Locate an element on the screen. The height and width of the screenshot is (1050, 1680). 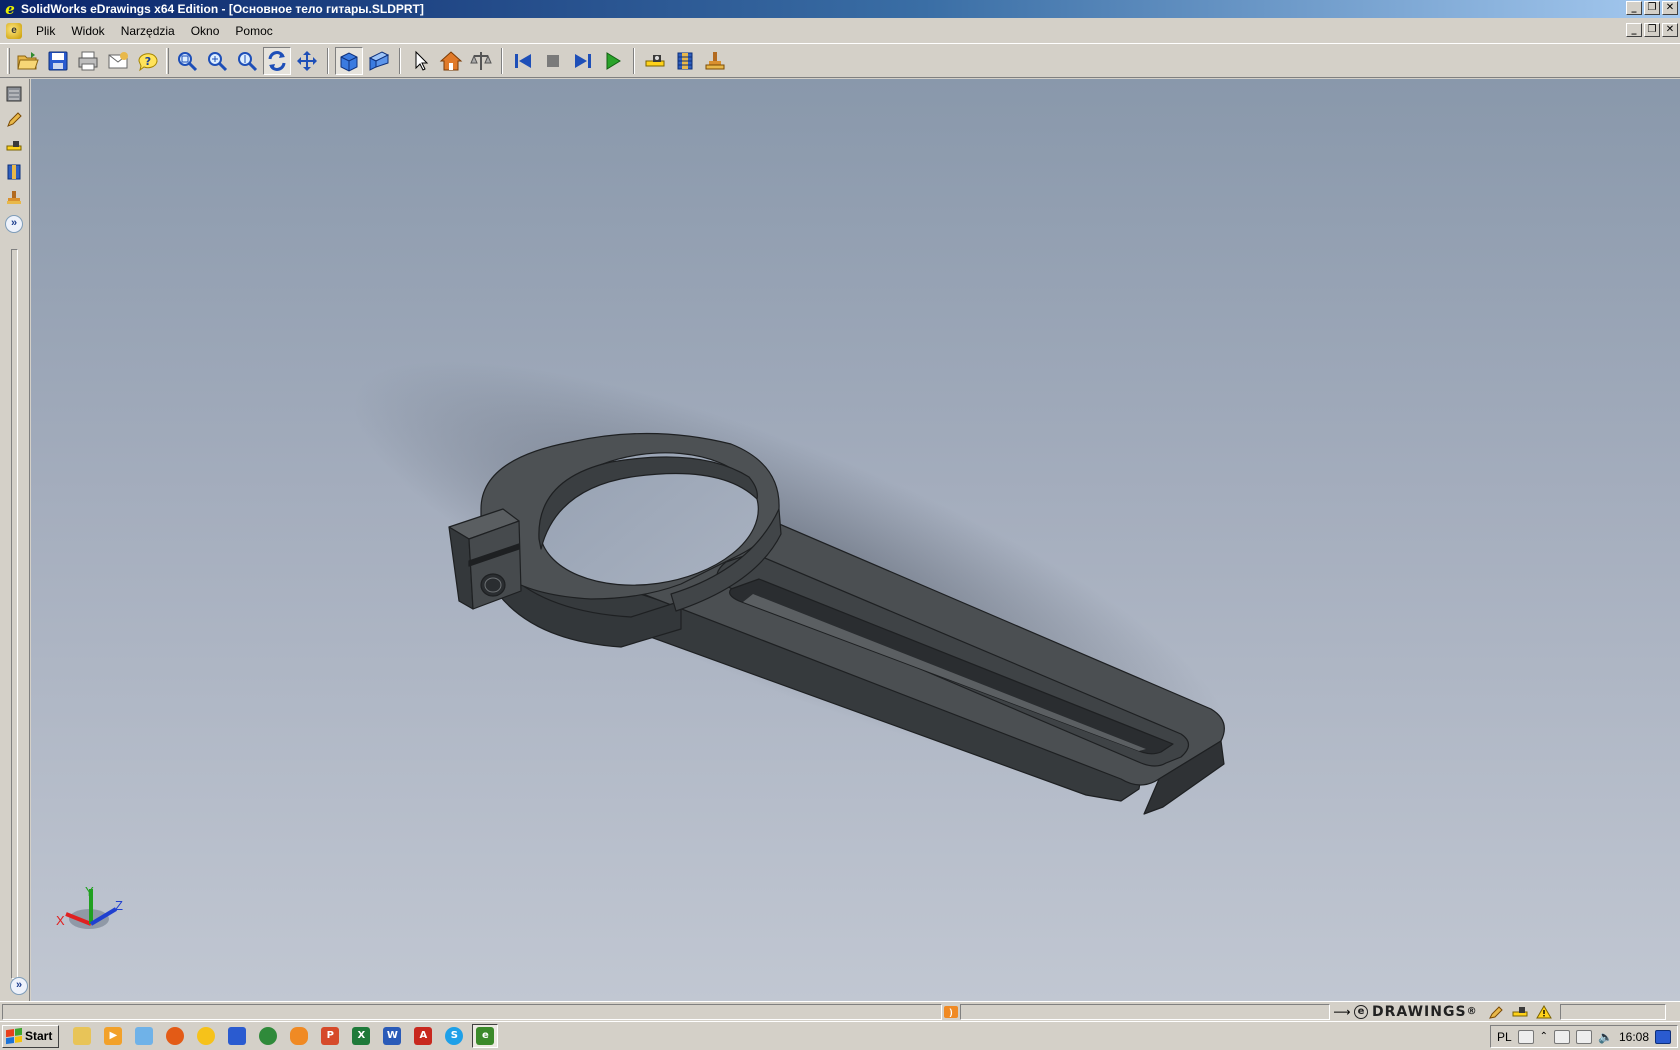
menu-pomoc: Pomoc is located at coordinates (253, 31).